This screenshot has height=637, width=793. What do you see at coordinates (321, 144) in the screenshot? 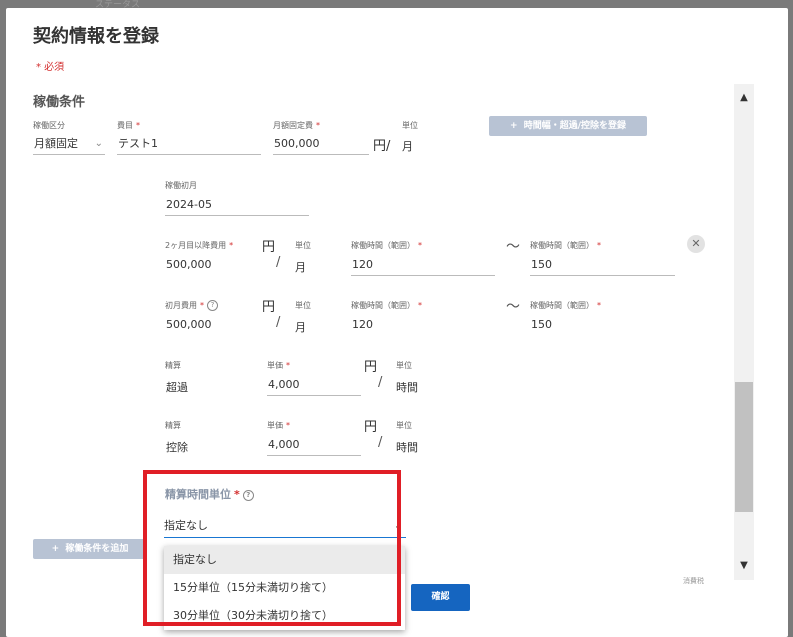
I see `fixed-fee-input: 500,000` at bounding box center [321, 144].